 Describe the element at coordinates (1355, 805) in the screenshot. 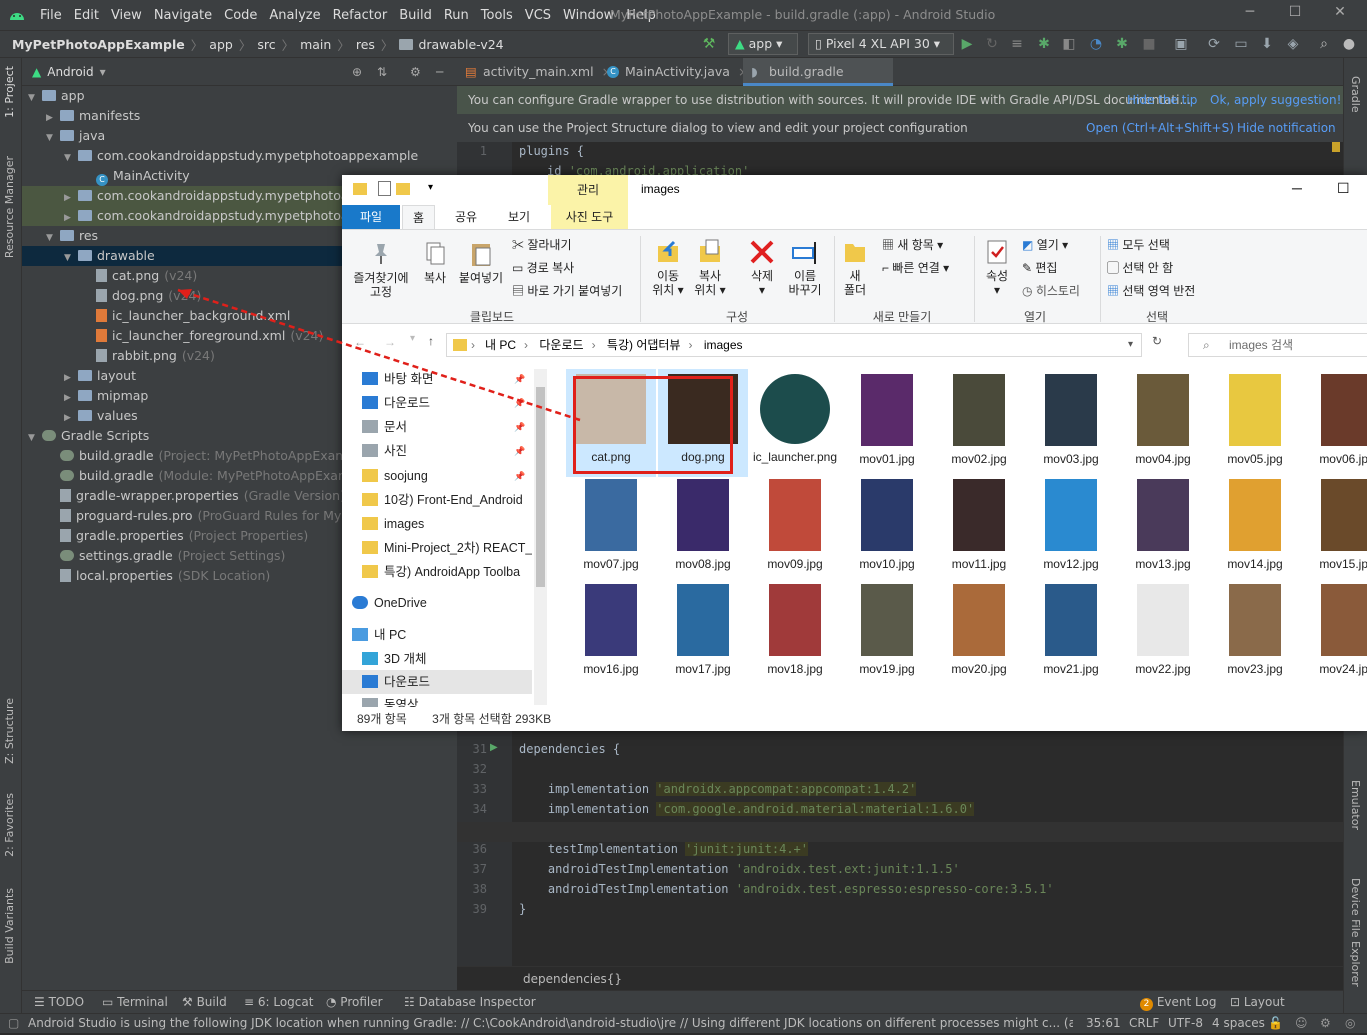

I see `tab-emulator: Emulator` at that location.